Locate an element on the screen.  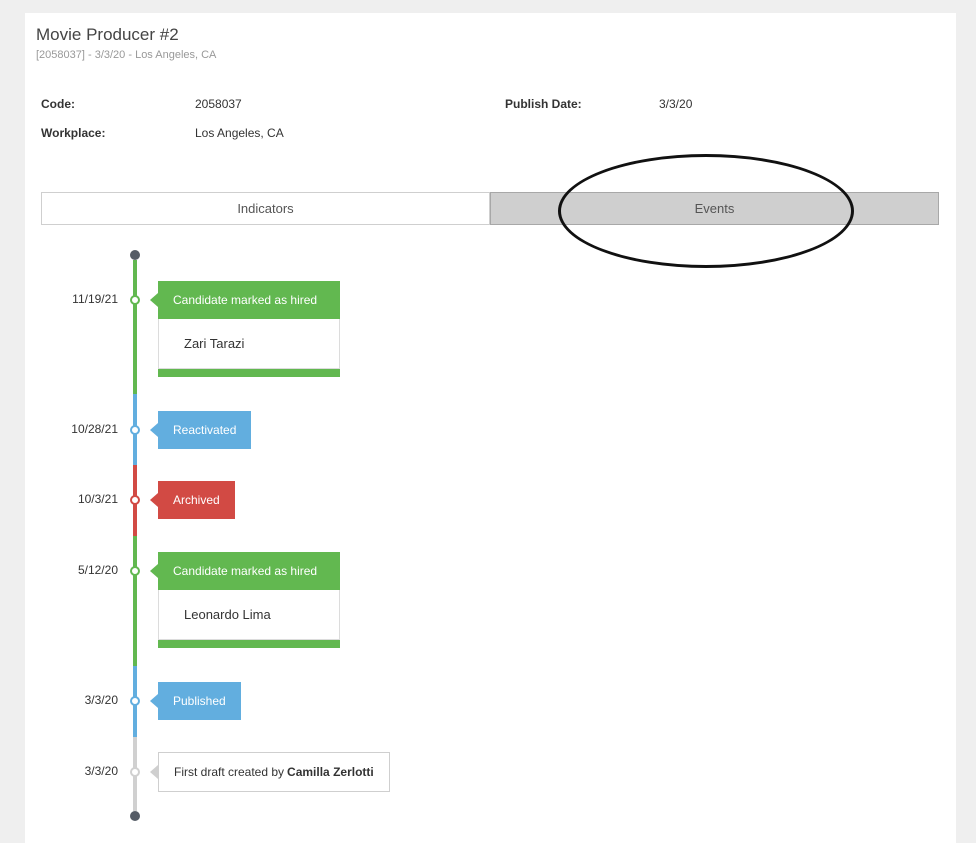
timeline-event-reactivated: Reactivated is located at coordinates (200, 430).